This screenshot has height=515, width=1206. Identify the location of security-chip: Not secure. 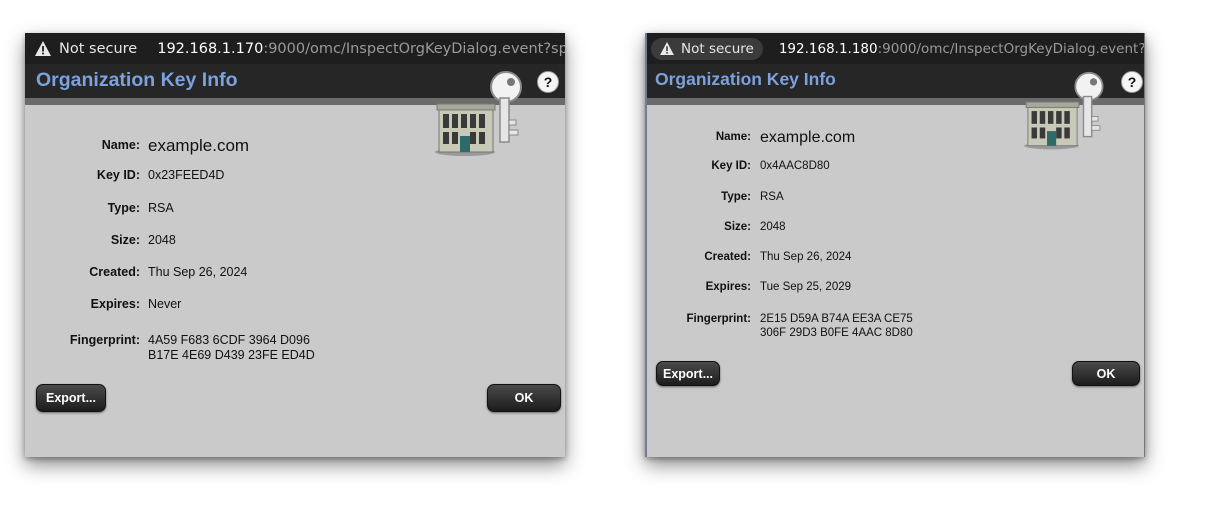
(707, 48).